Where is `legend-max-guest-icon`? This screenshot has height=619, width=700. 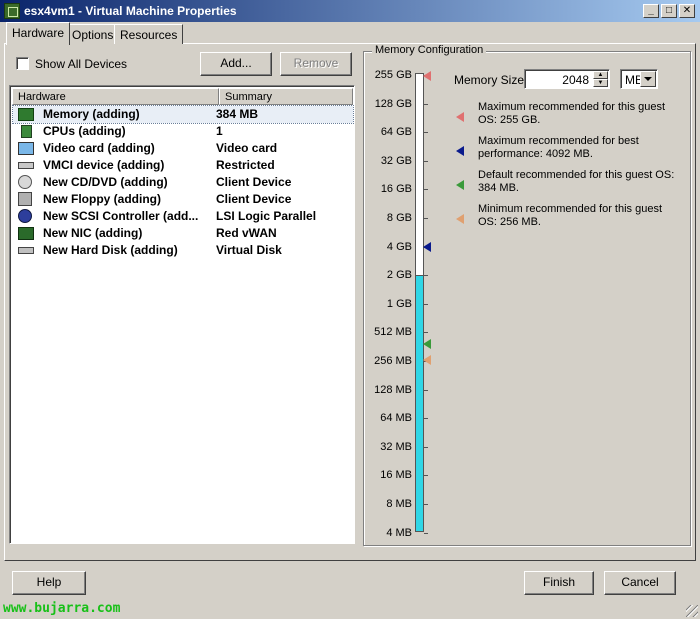 legend-max-guest-icon is located at coordinates (460, 117).